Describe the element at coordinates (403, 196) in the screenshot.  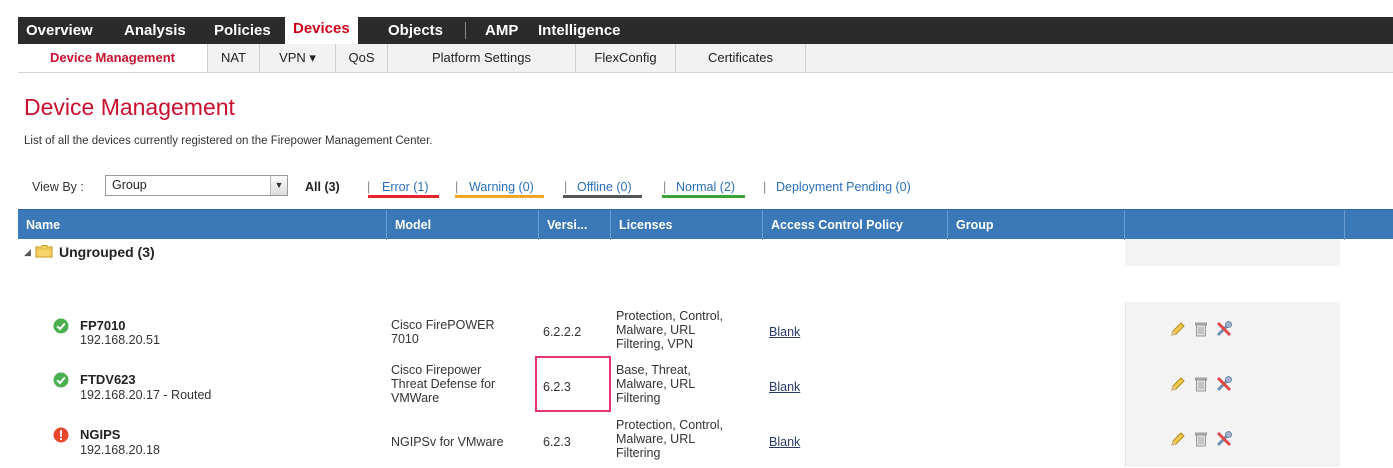
I see `filter-error-underline` at that location.